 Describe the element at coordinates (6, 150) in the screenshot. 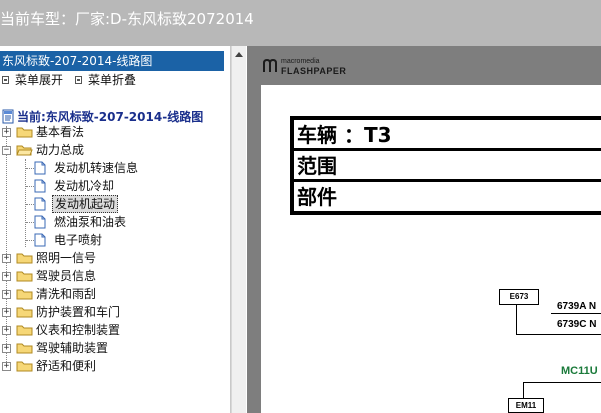

I see `collapse-toggle-icon: −` at that location.